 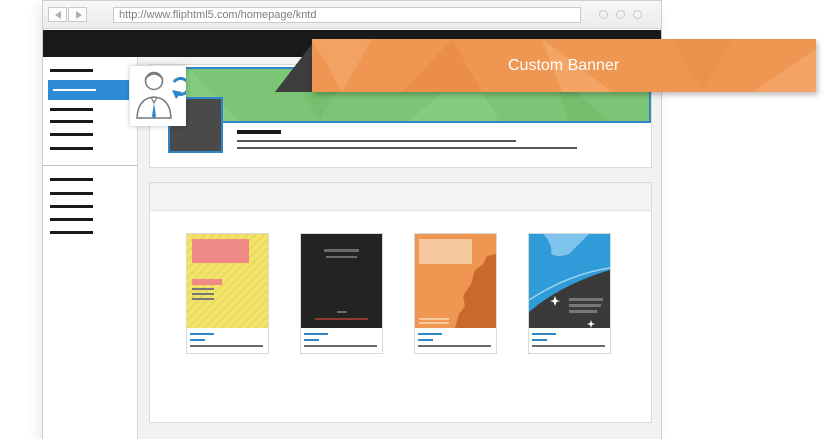 I want to click on custom-banner-tag: Custom Banner, so click(x=564, y=65).